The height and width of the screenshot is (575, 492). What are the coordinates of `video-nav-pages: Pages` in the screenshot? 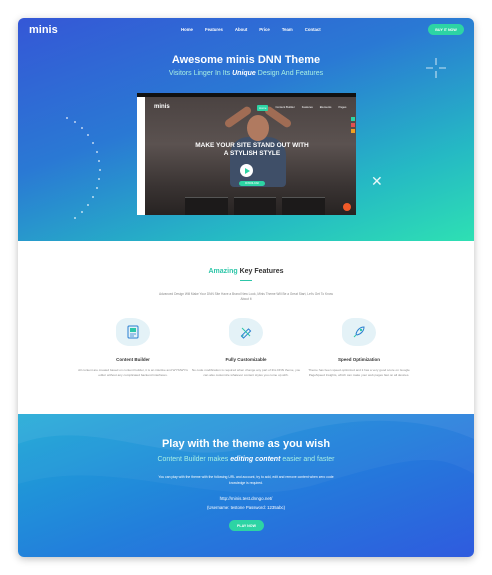 It's located at (342, 107).